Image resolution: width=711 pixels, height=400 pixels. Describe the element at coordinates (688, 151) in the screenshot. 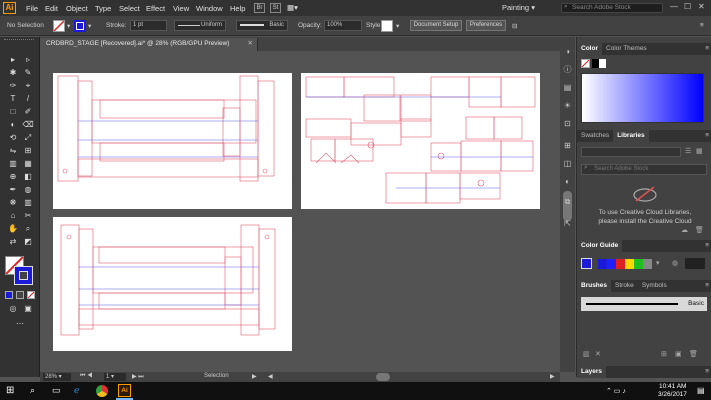

I see `list-view-icon: ☰` at that location.